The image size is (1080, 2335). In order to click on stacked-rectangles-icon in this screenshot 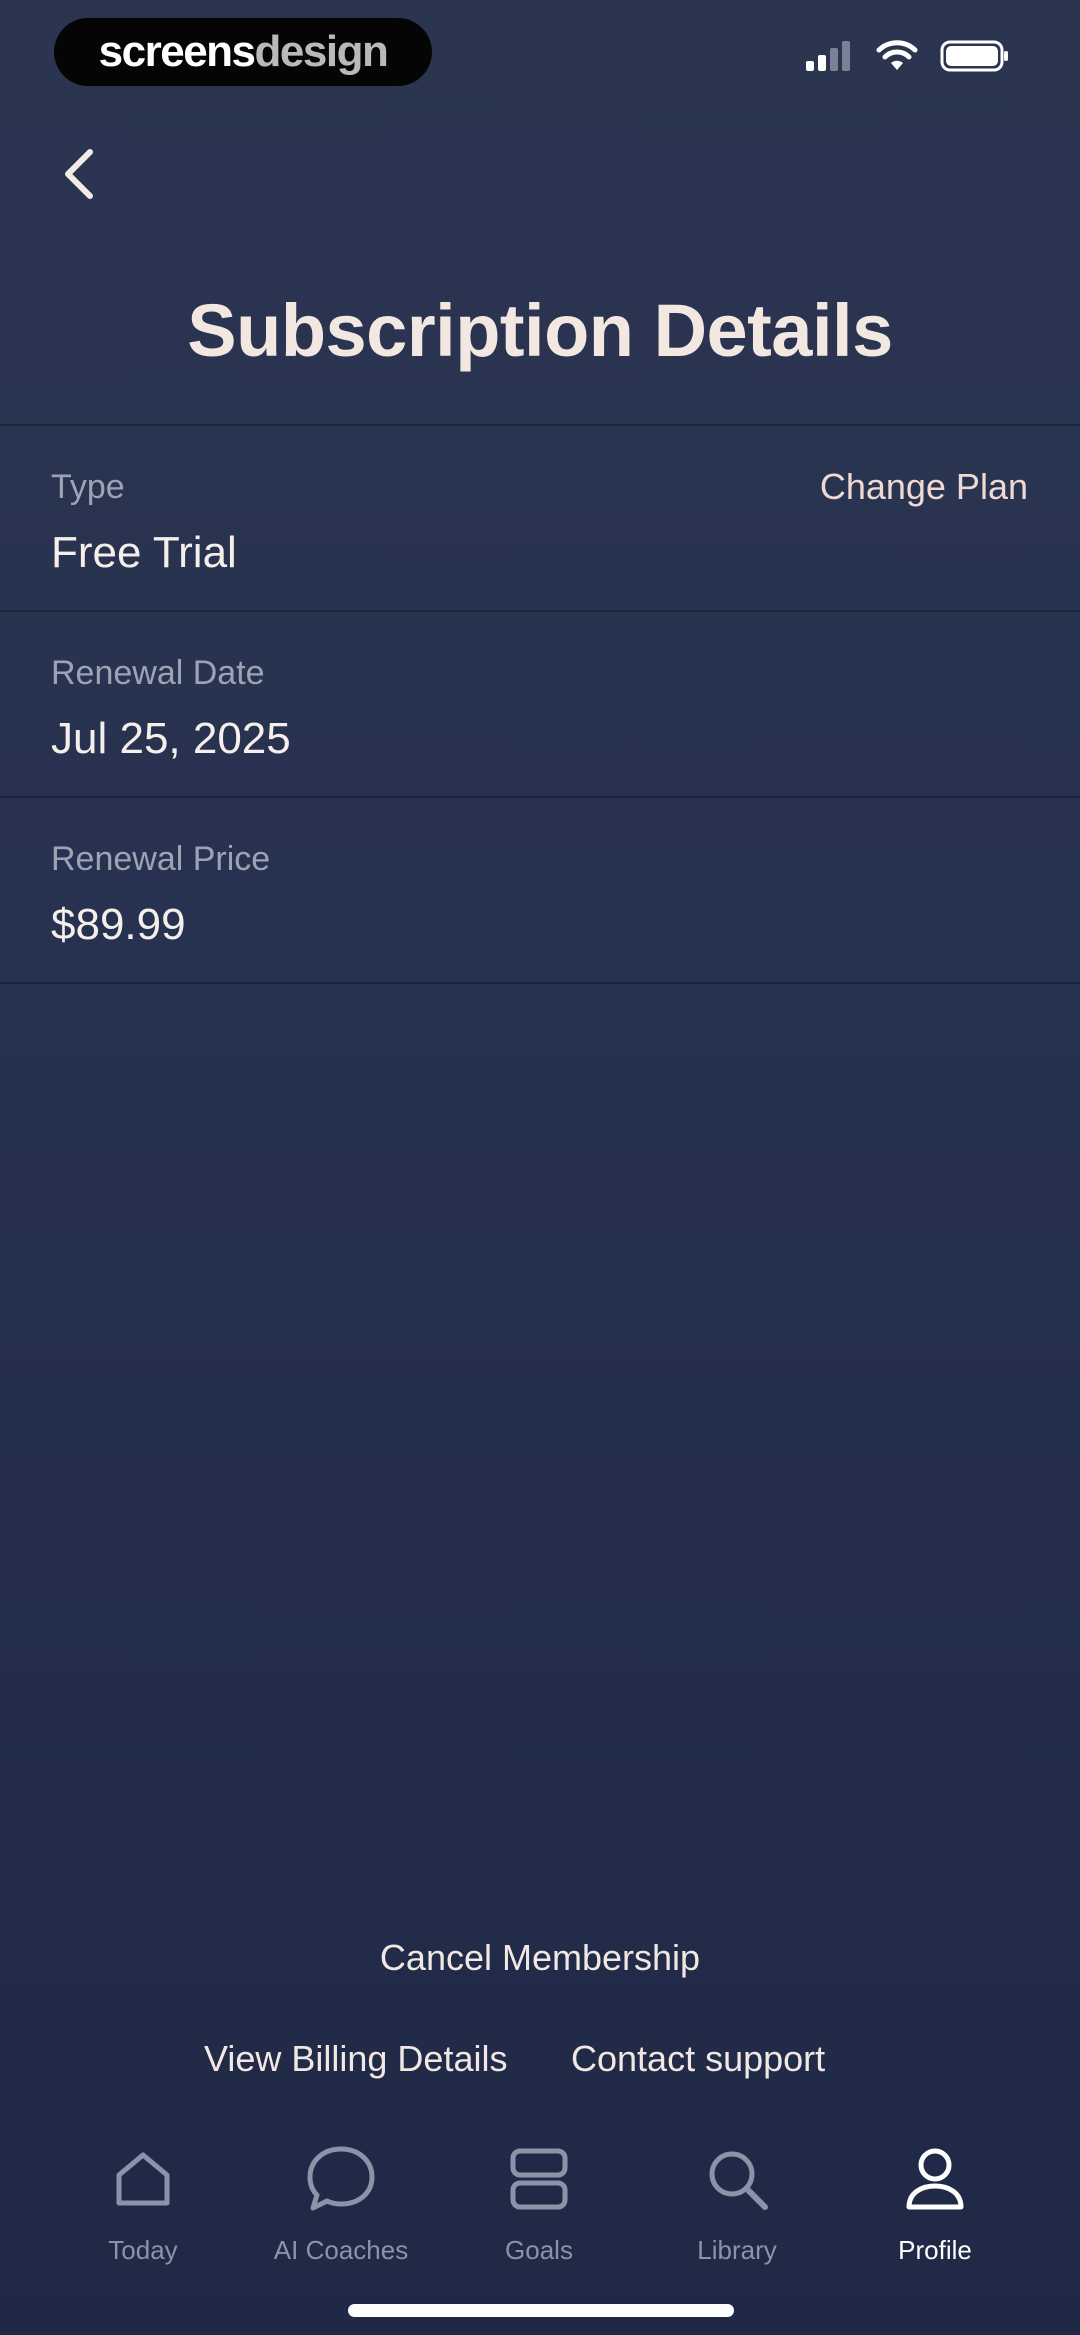, I will do `click(539, 2179)`.